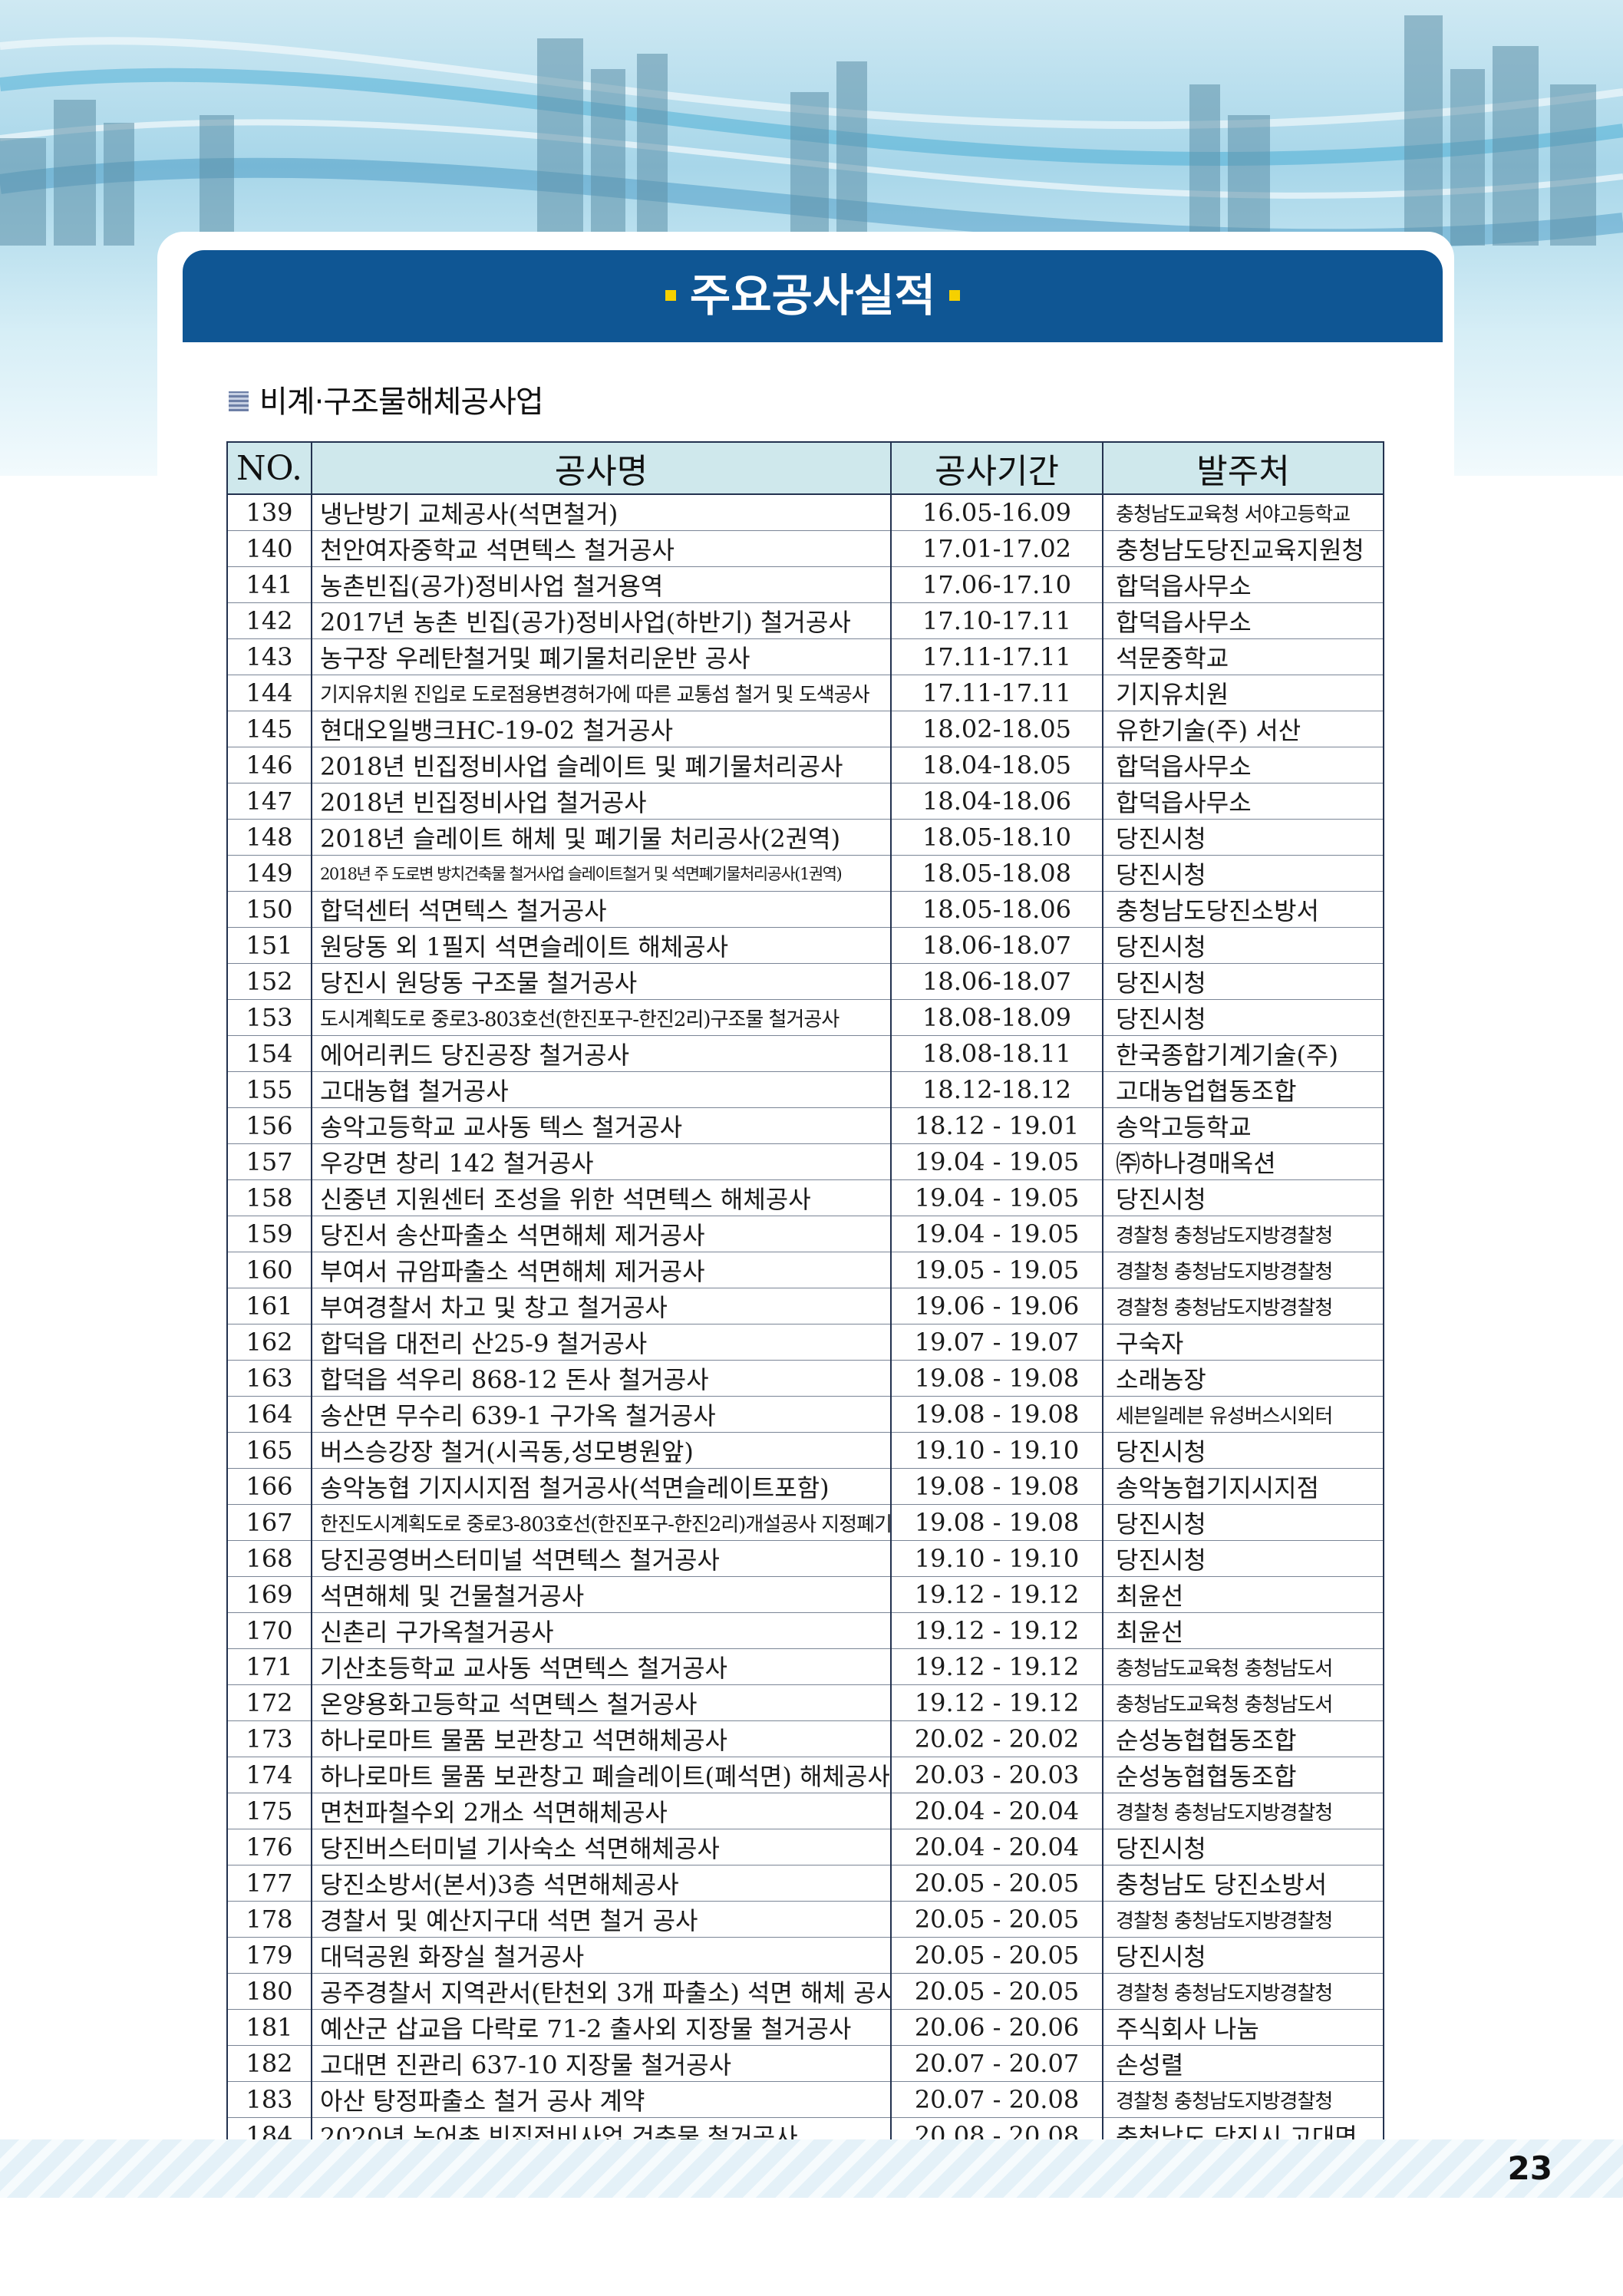 The width and height of the screenshot is (1623, 2296). I want to click on cell-project-name: 대덕공원 화장실 철거공사, so click(601, 1955).